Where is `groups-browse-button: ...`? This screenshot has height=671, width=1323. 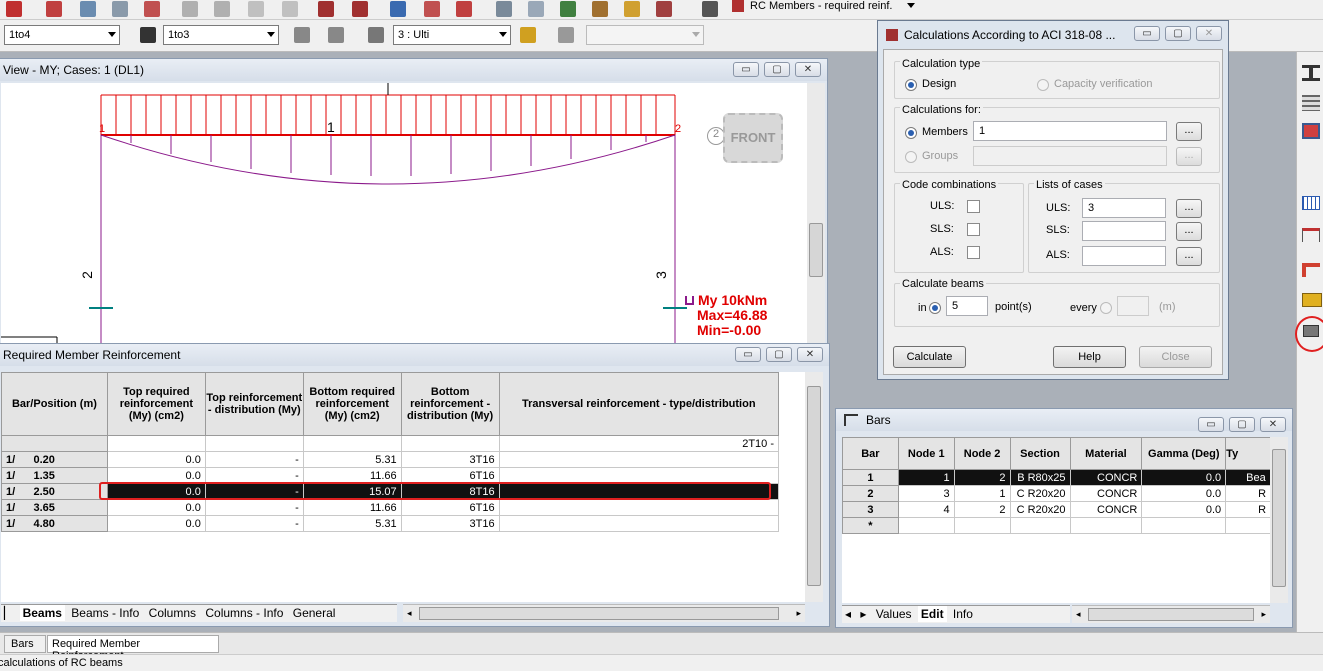 groups-browse-button: ... is located at coordinates (1189, 156).